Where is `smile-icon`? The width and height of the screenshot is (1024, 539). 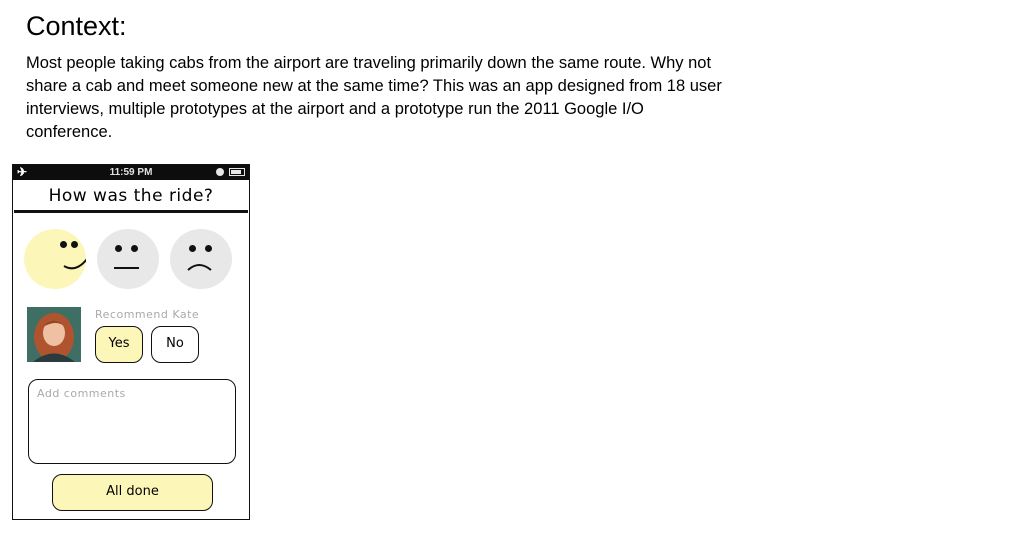 smile-icon is located at coordinates (74, 264).